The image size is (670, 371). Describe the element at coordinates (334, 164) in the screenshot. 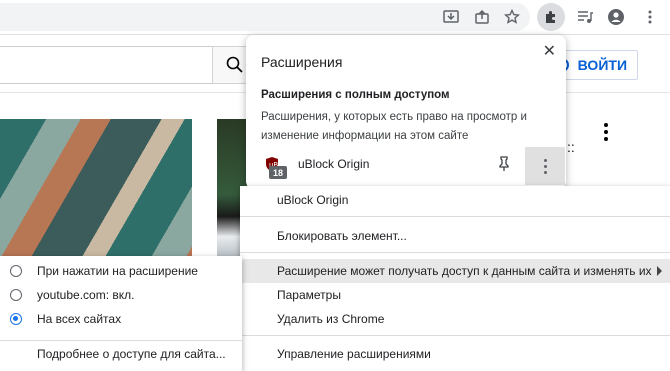

I see `extension-name: uBlock Origin` at that location.